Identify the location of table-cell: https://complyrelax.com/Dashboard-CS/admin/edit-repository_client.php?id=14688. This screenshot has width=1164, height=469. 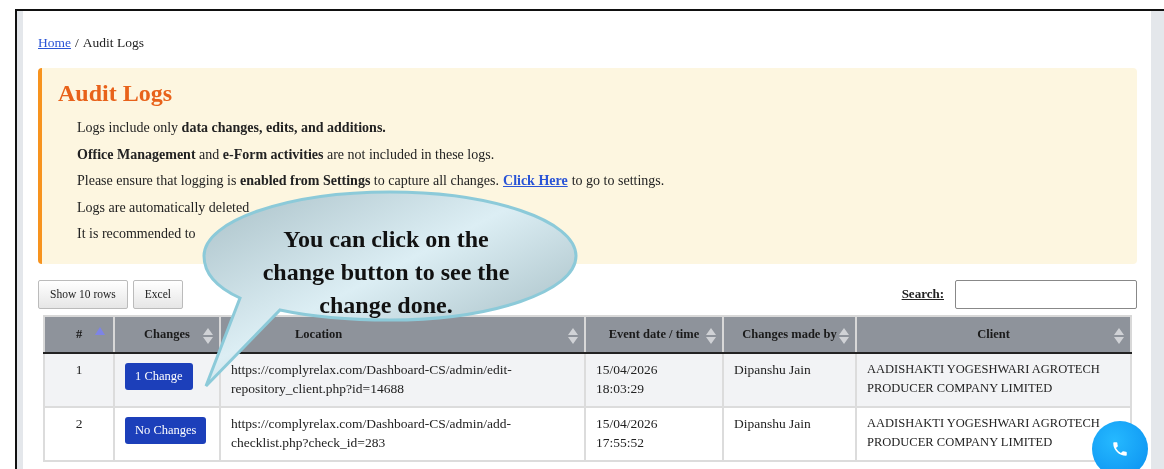
(402, 379).